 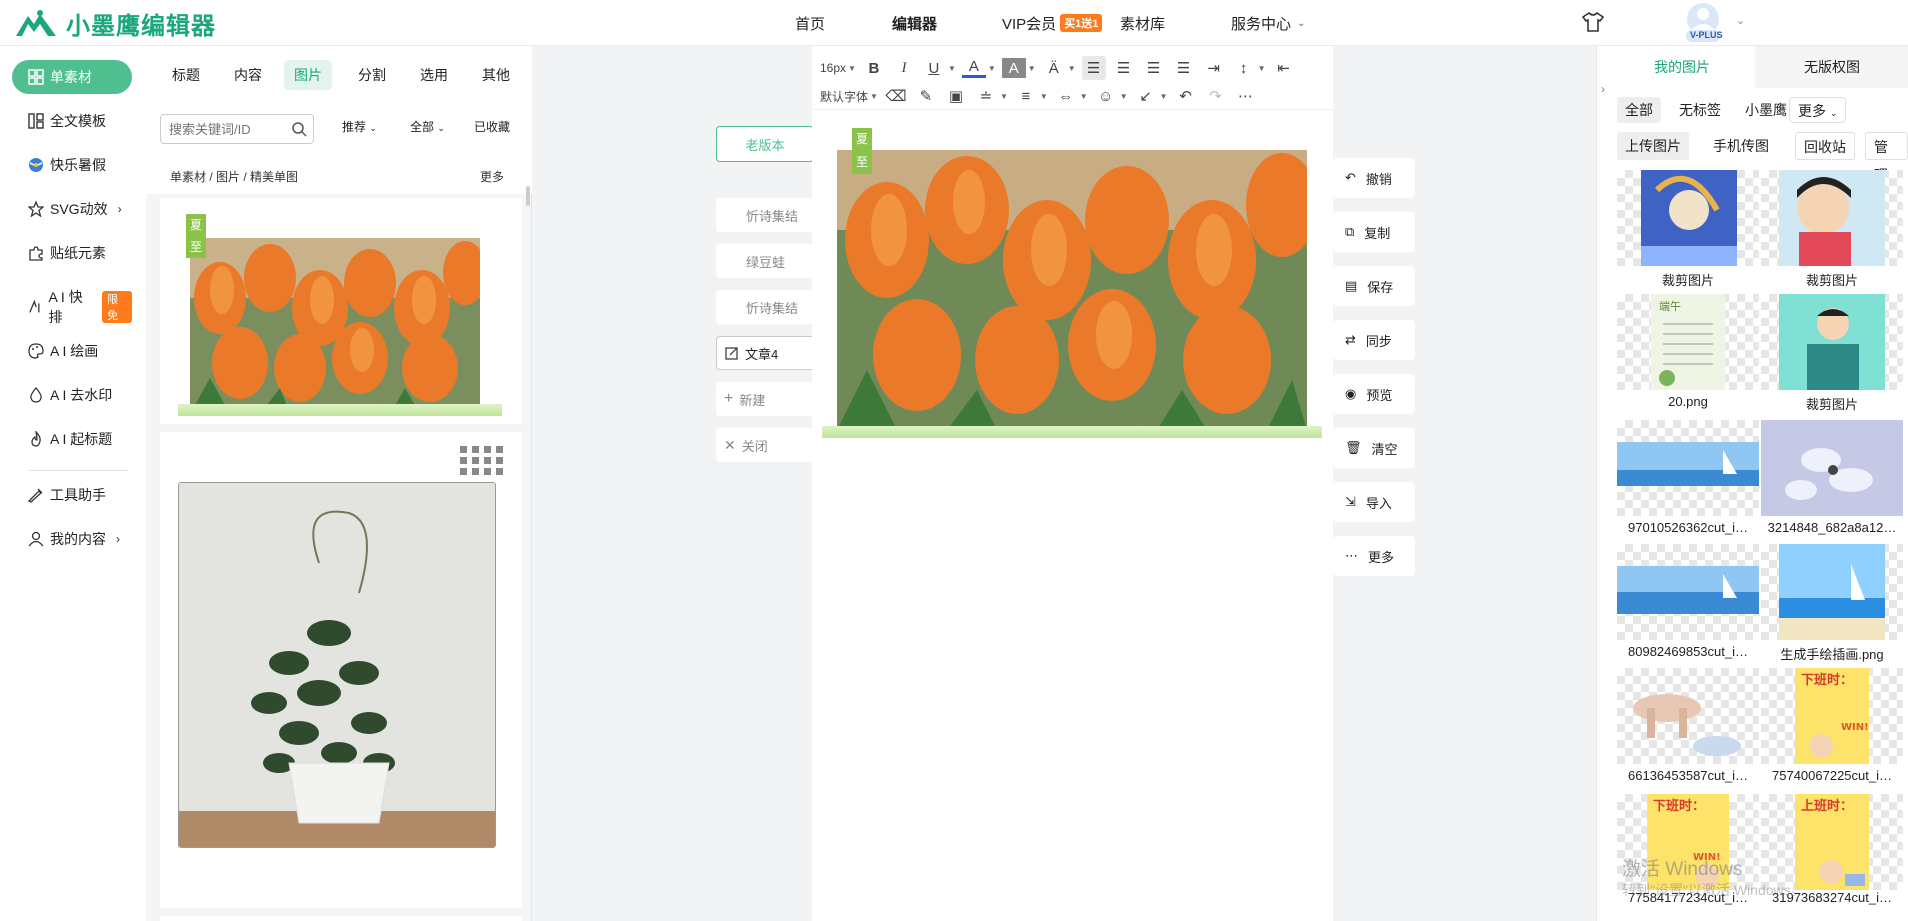 I want to click on nav-item-templates: 全文模板, so click(x=72, y=121).